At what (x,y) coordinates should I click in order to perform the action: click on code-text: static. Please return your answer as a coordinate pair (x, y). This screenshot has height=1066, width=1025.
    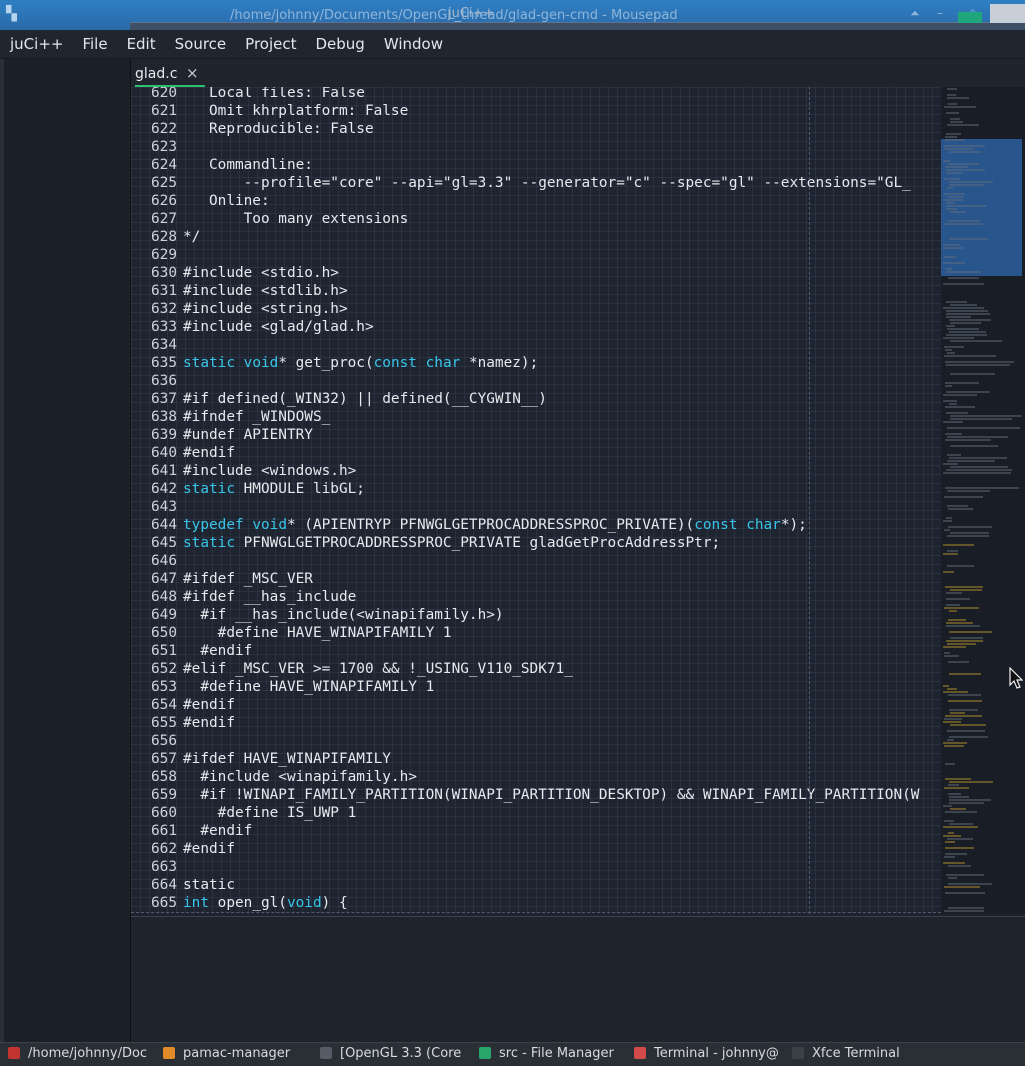
    Looking at the image, I should click on (209, 885).